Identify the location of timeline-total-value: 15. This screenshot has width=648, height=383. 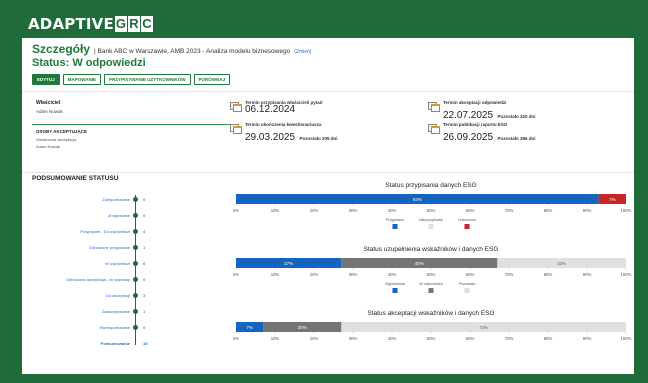
(145, 343).